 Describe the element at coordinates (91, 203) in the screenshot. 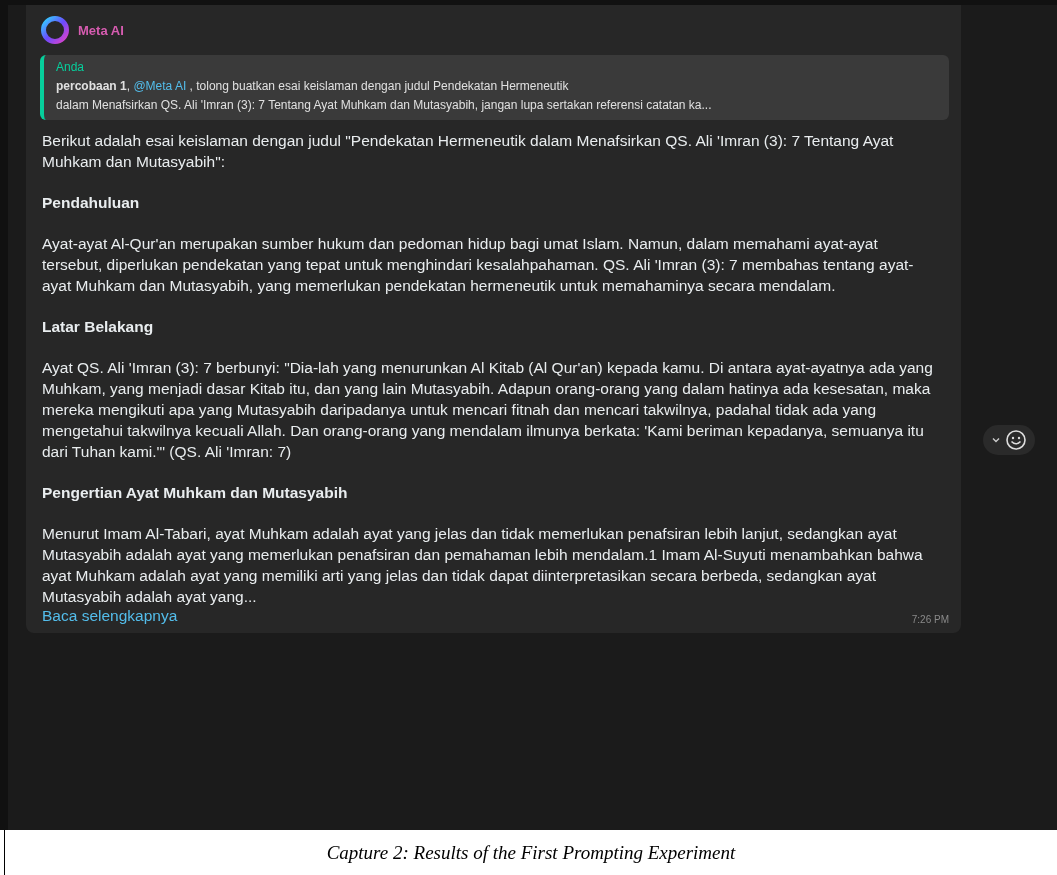

I see `section-heading: Pendahuluan` at that location.